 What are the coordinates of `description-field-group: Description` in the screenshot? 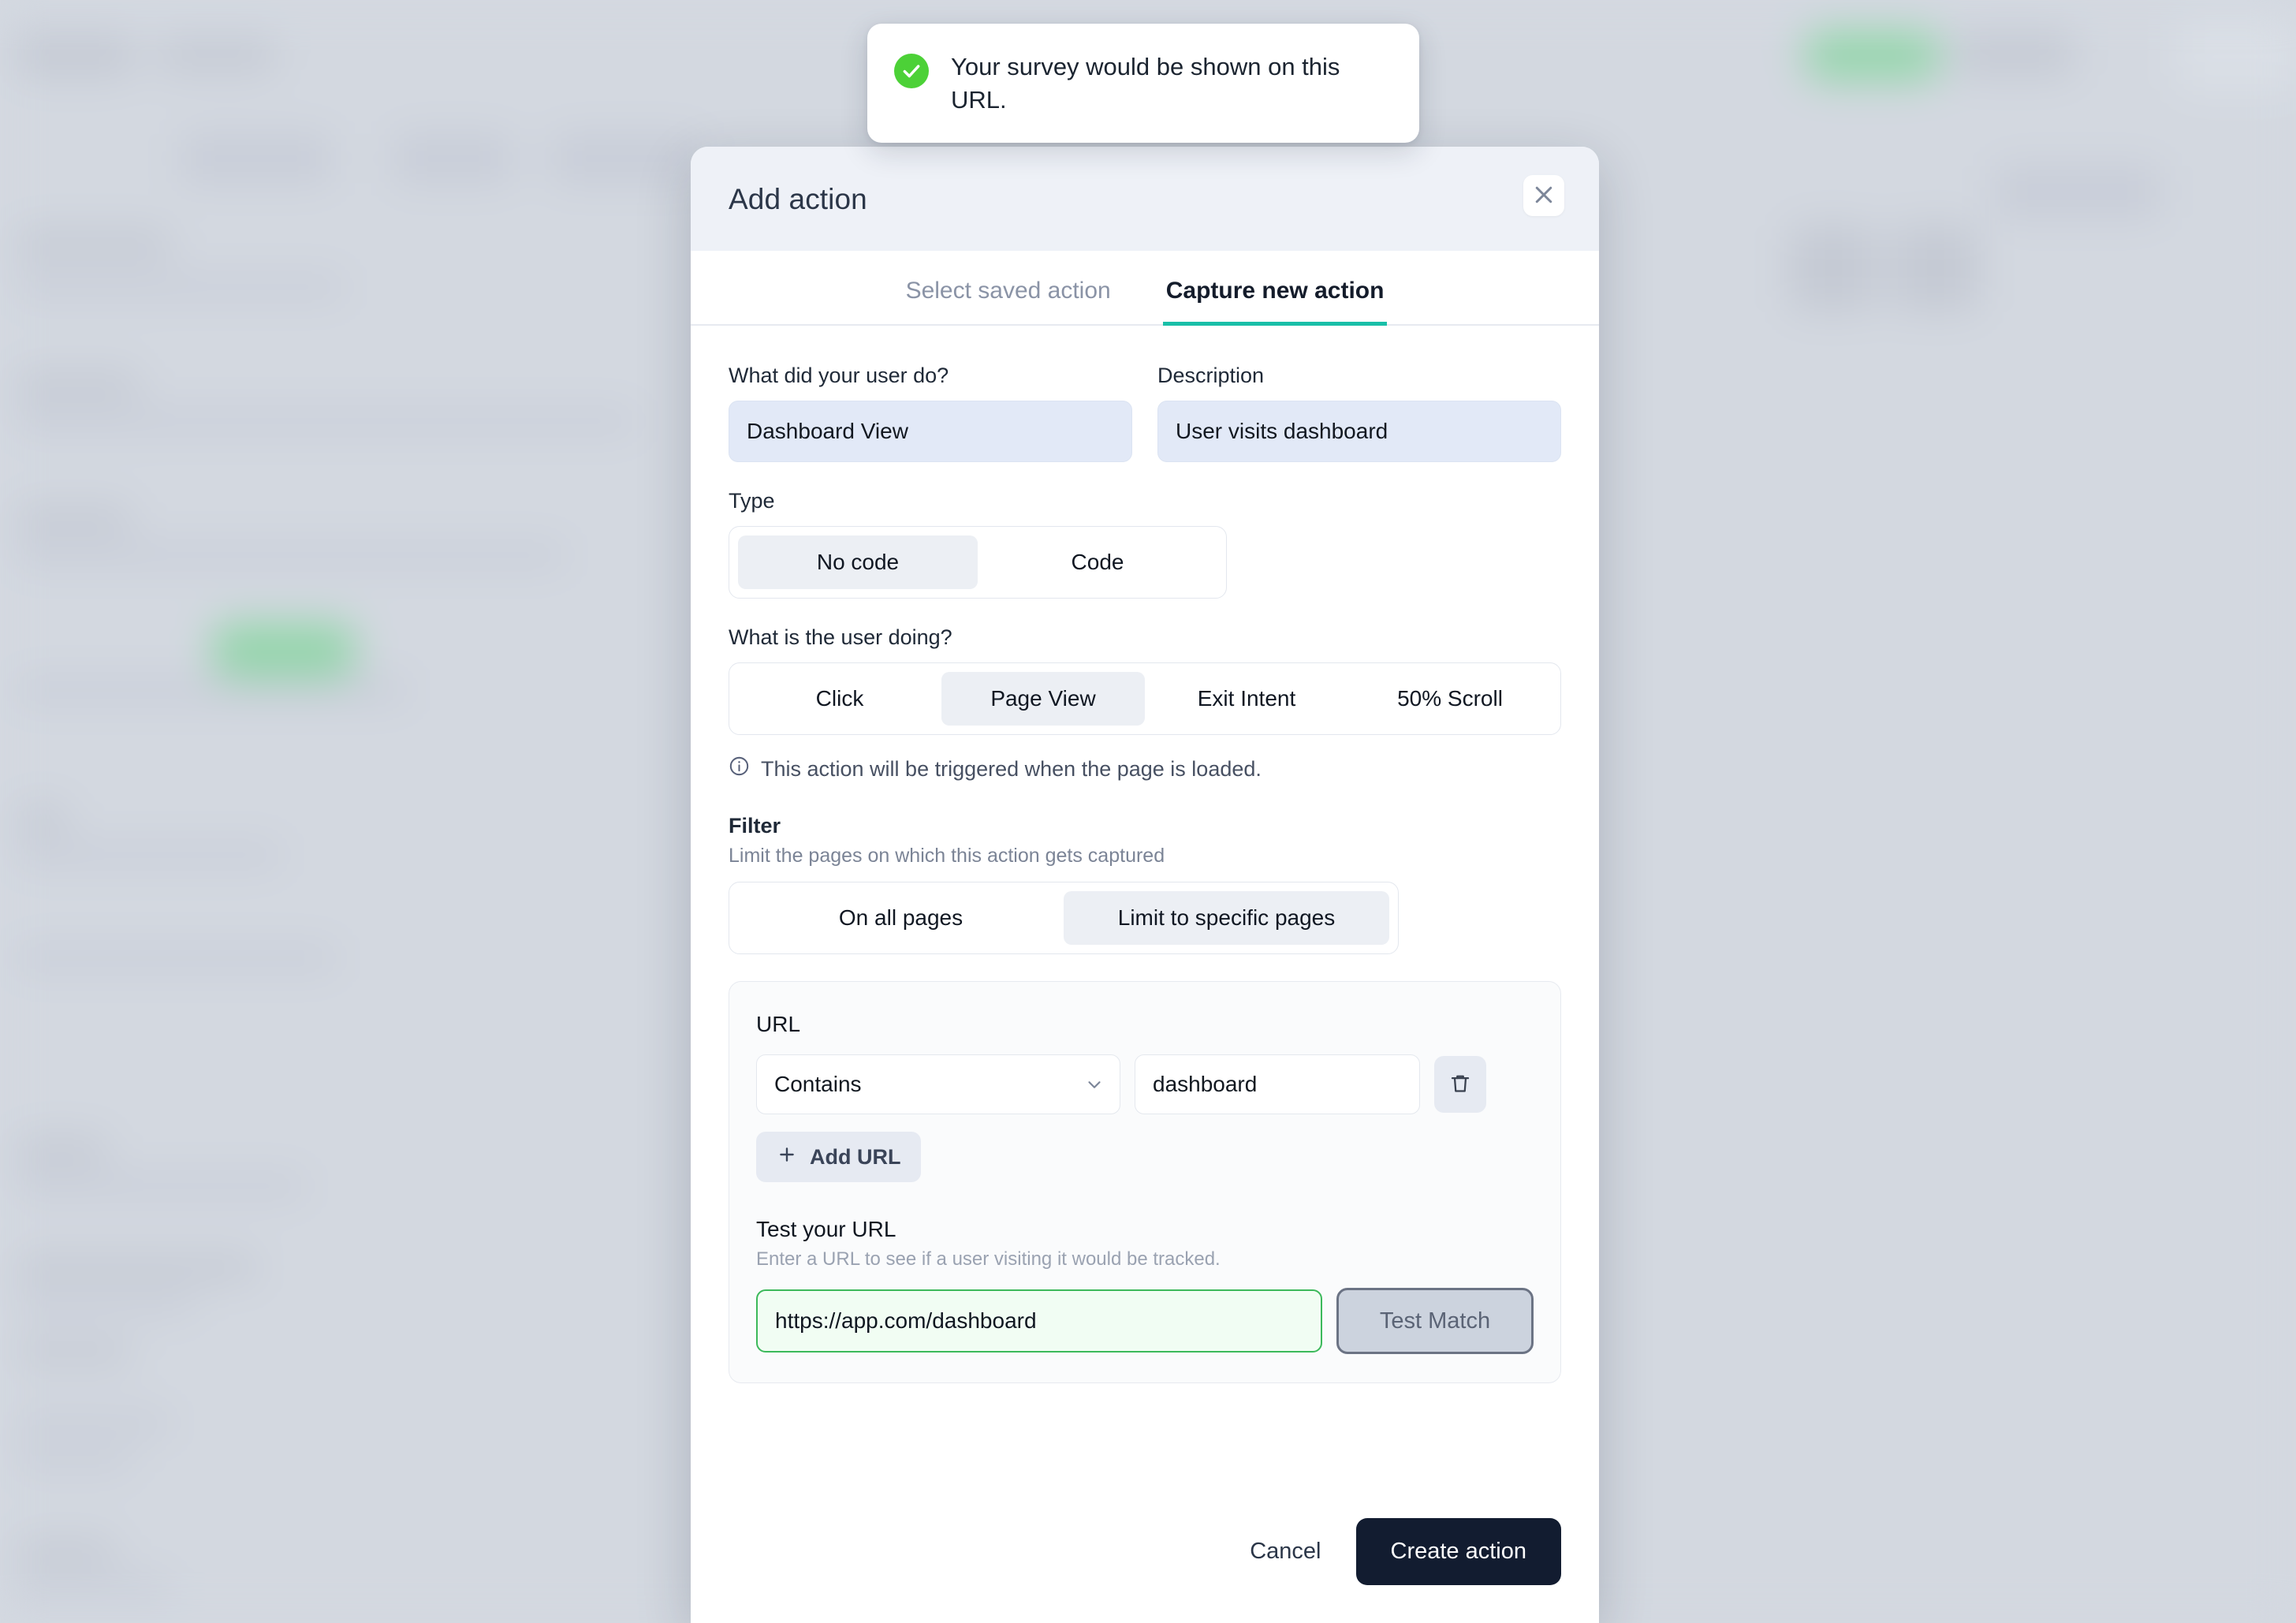 It's located at (1359, 413).